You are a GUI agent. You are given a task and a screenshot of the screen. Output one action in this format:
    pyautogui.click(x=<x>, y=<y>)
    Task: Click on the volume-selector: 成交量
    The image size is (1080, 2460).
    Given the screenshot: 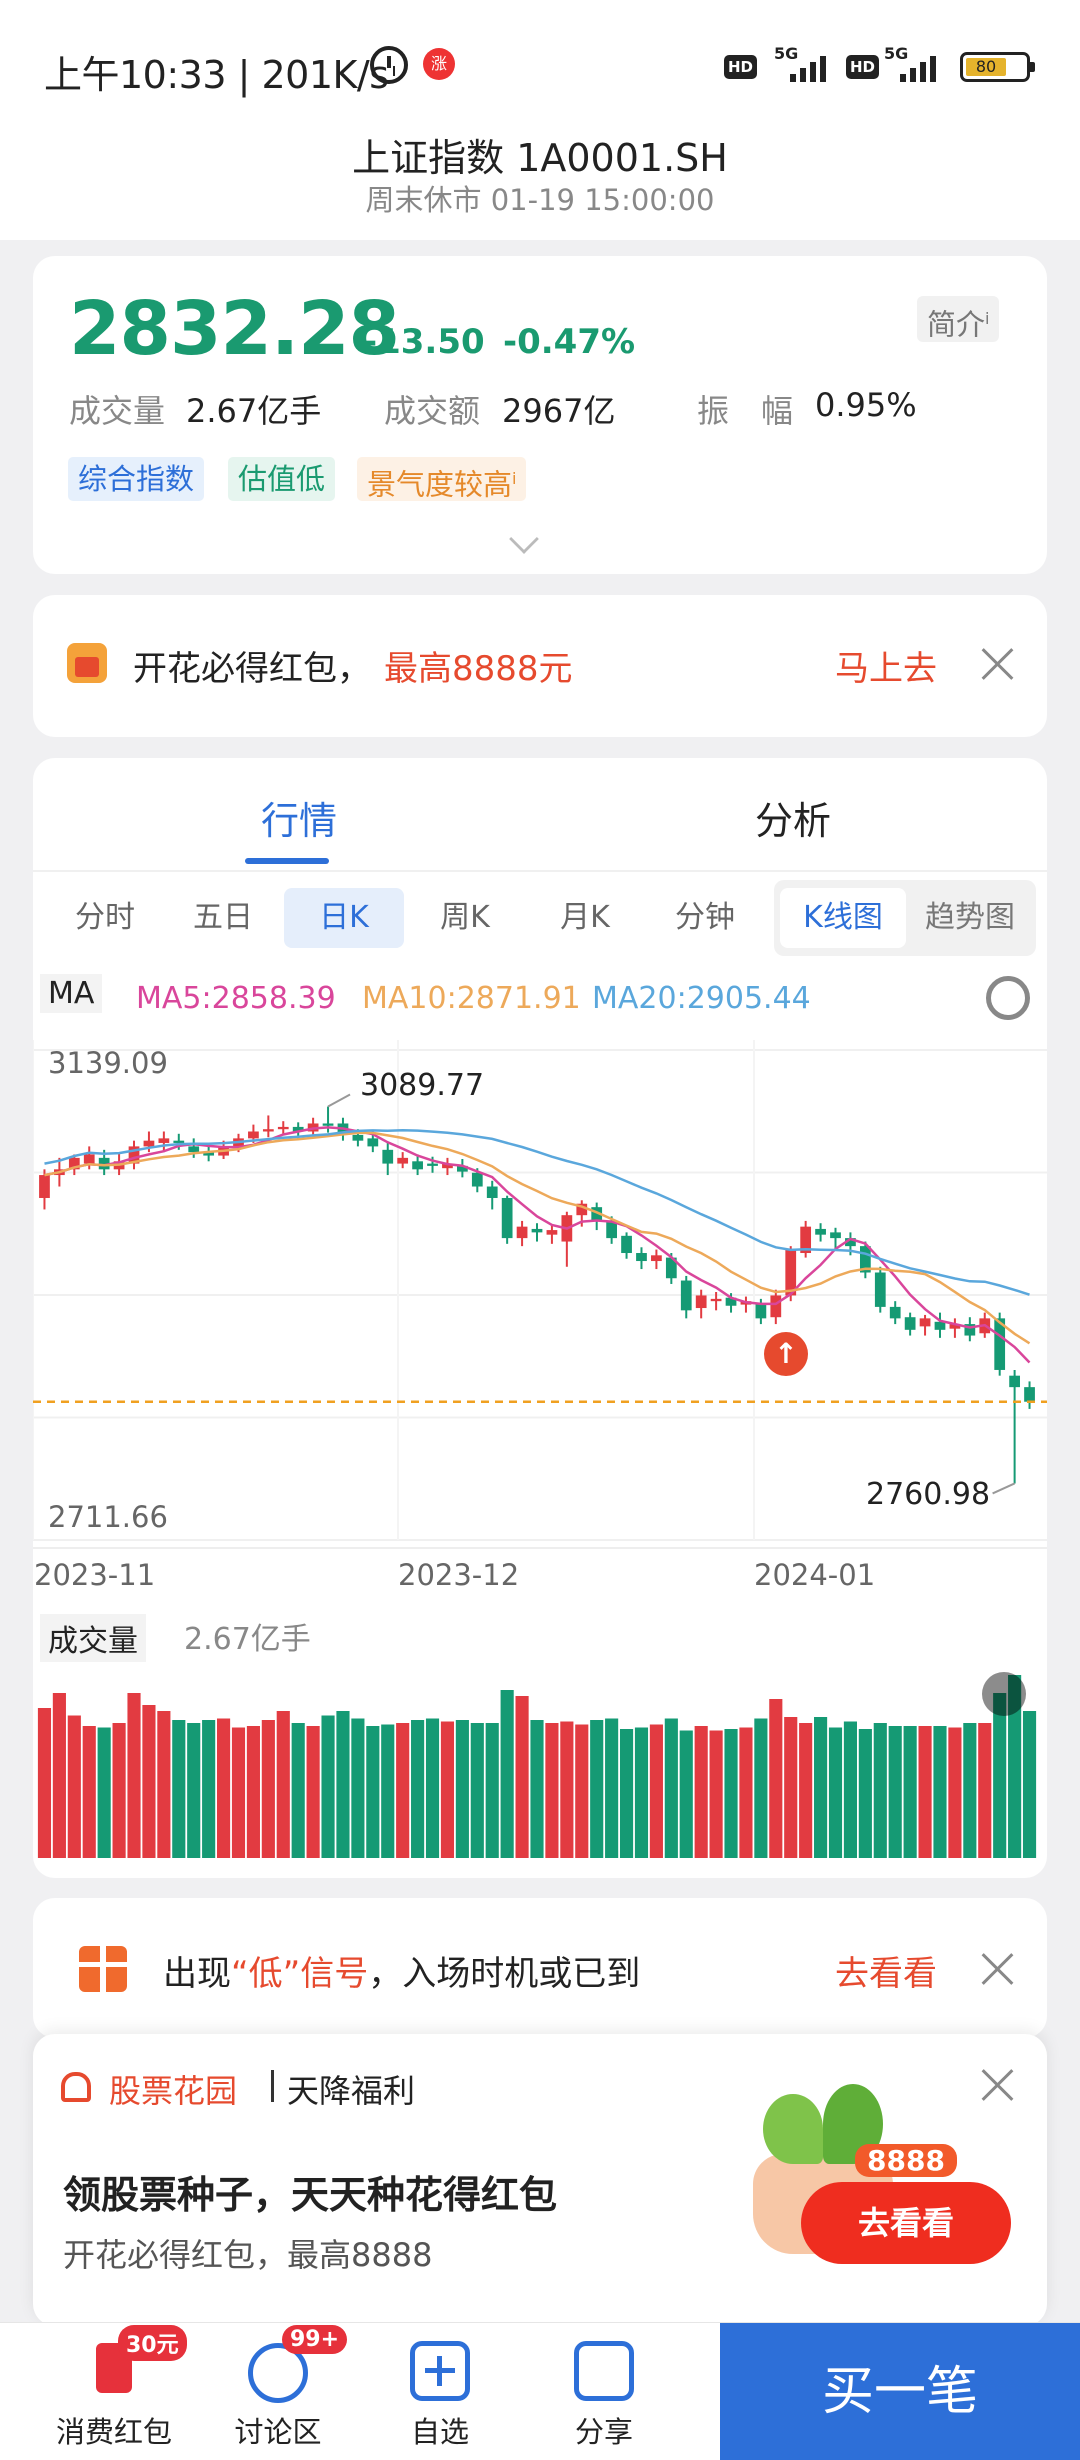 What is the action you would take?
    pyautogui.click(x=93, y=1638)
    